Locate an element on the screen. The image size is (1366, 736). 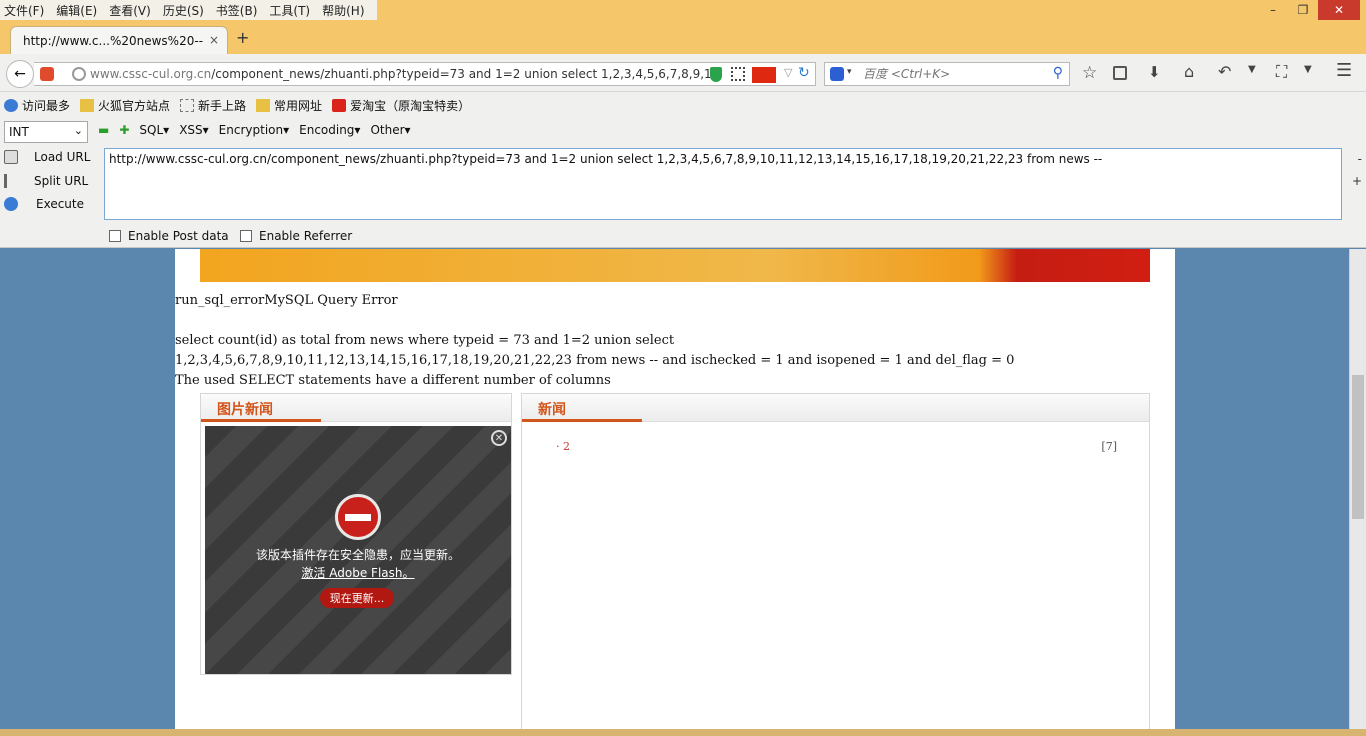
blocked-plugin-icon is located at coordinates (358, 517).